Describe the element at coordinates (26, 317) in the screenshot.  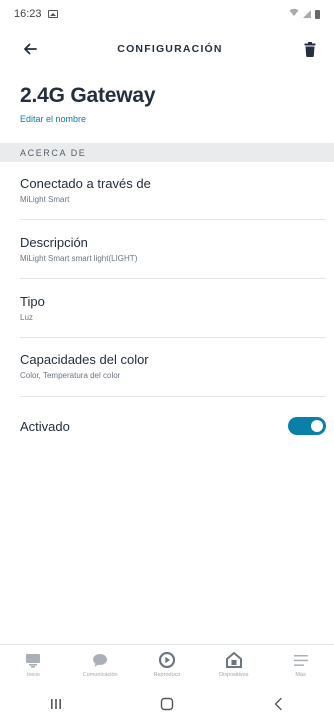
I see `row-value: Luz` at that location.